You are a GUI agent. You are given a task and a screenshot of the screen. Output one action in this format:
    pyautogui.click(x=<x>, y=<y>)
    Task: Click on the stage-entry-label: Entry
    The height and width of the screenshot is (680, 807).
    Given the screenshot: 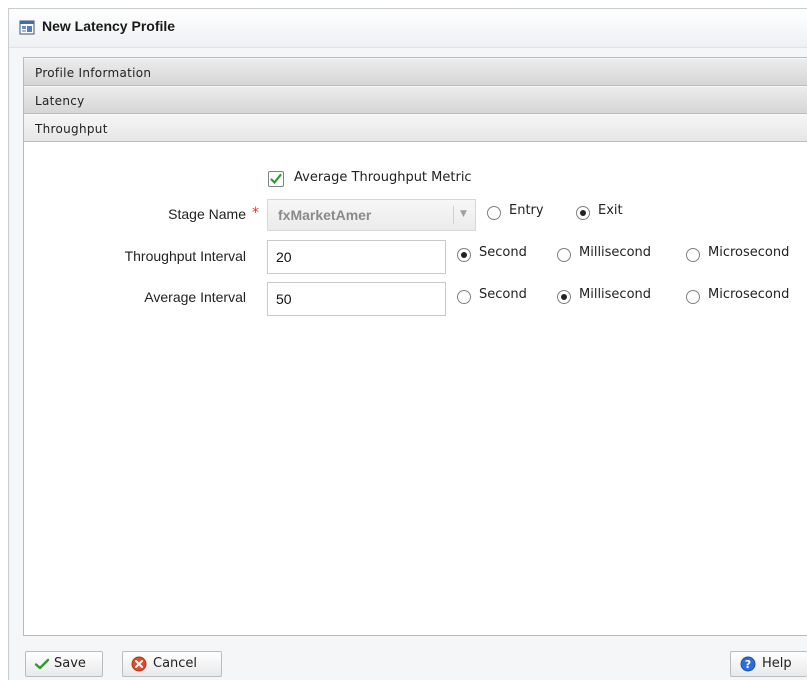 What is the action you would take?
    pyautogui.click(x=526, y=210)
    